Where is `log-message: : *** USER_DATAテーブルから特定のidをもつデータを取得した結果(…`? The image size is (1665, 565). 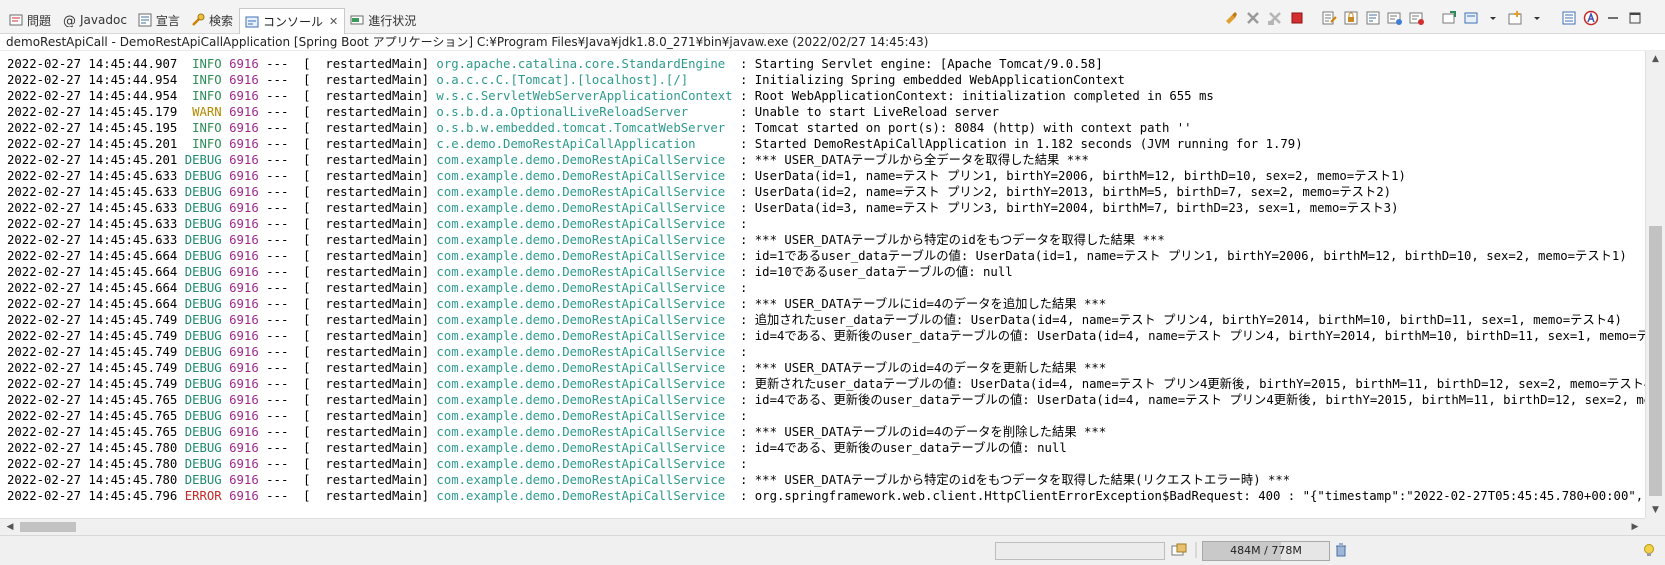 log-message: : *** USER_DATAテーブルから特定のidをもつデータを取得した結果(… is located at coordinates (1015, 480).